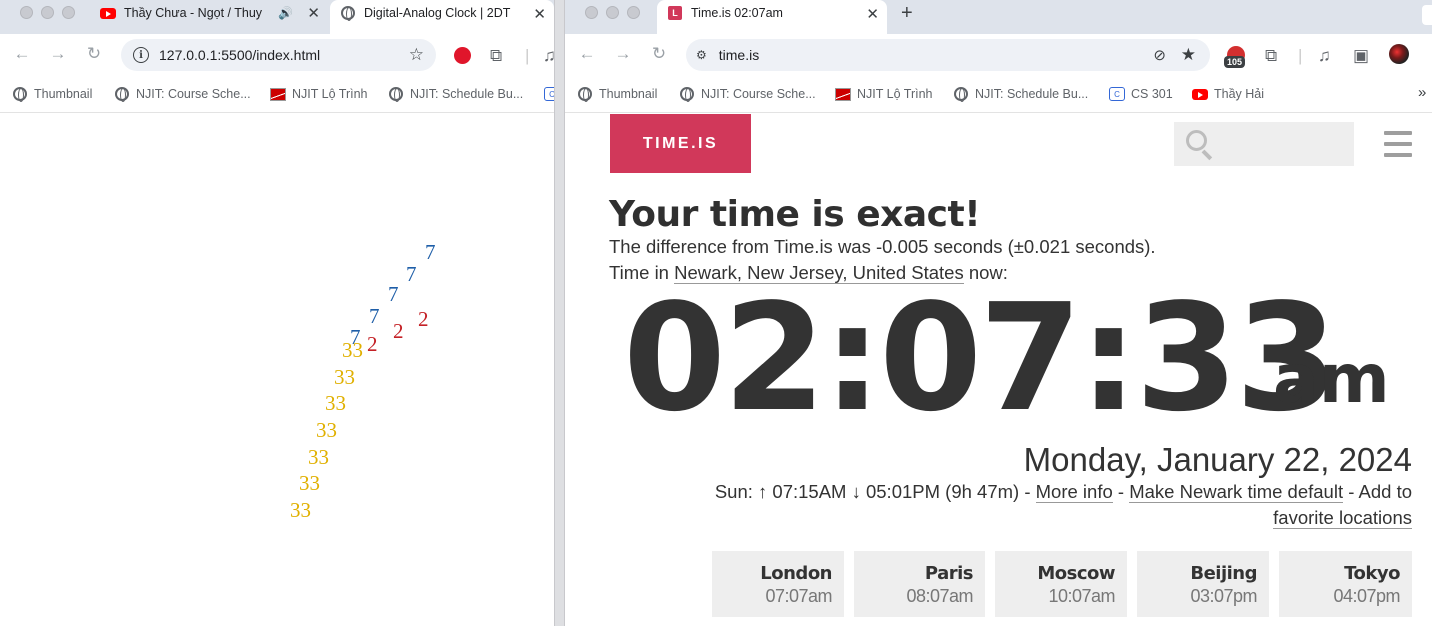 The image size is (1432, 626). I want to click on city-time: 07:07am, so click(798, 596).